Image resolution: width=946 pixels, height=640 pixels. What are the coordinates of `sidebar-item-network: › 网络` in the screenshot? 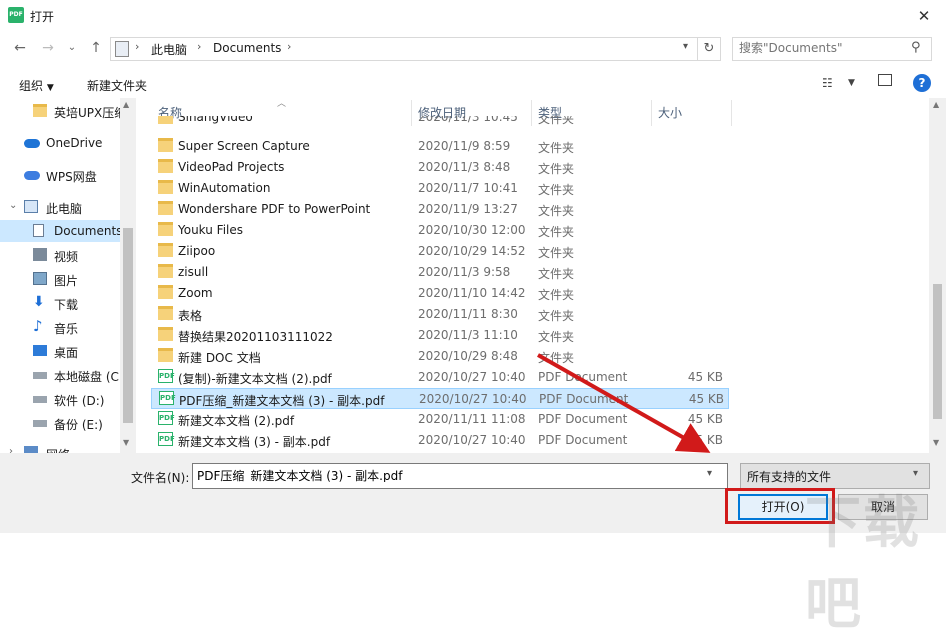 It's located at (60, 447).